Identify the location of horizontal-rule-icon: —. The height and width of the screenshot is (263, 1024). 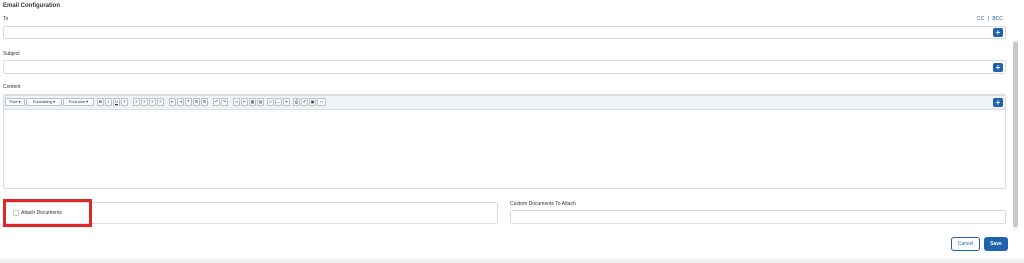
(278, 102).